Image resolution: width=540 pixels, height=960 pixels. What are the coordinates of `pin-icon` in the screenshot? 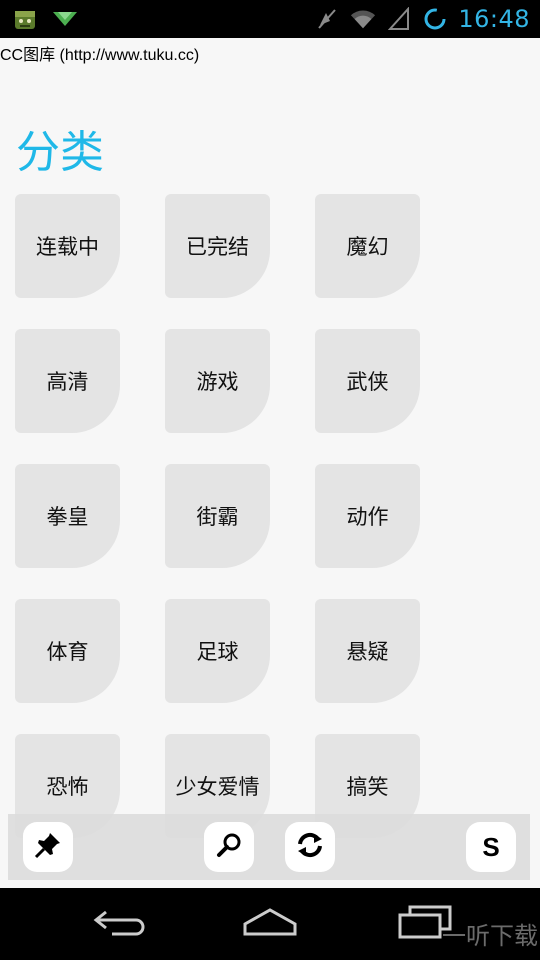 It's located at (48, 847).